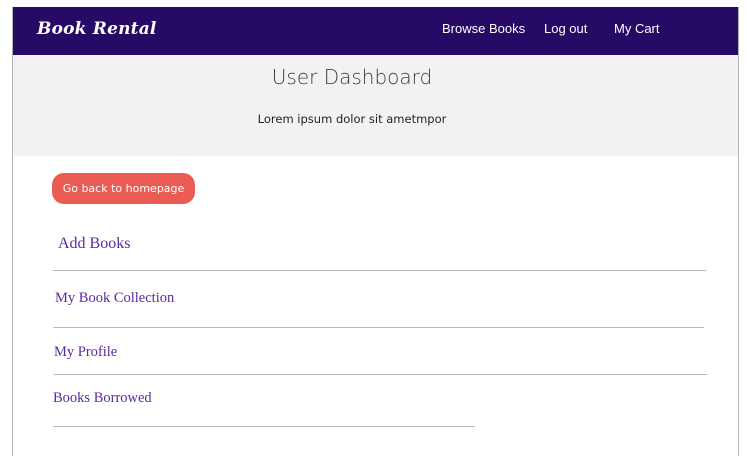 The height and width of the screenshot is (456, 747). What do you see at coordinates (94, 244) in the screenshot?
I see `menu-link-add-books: Add Books` at bounding box center [94, 244].